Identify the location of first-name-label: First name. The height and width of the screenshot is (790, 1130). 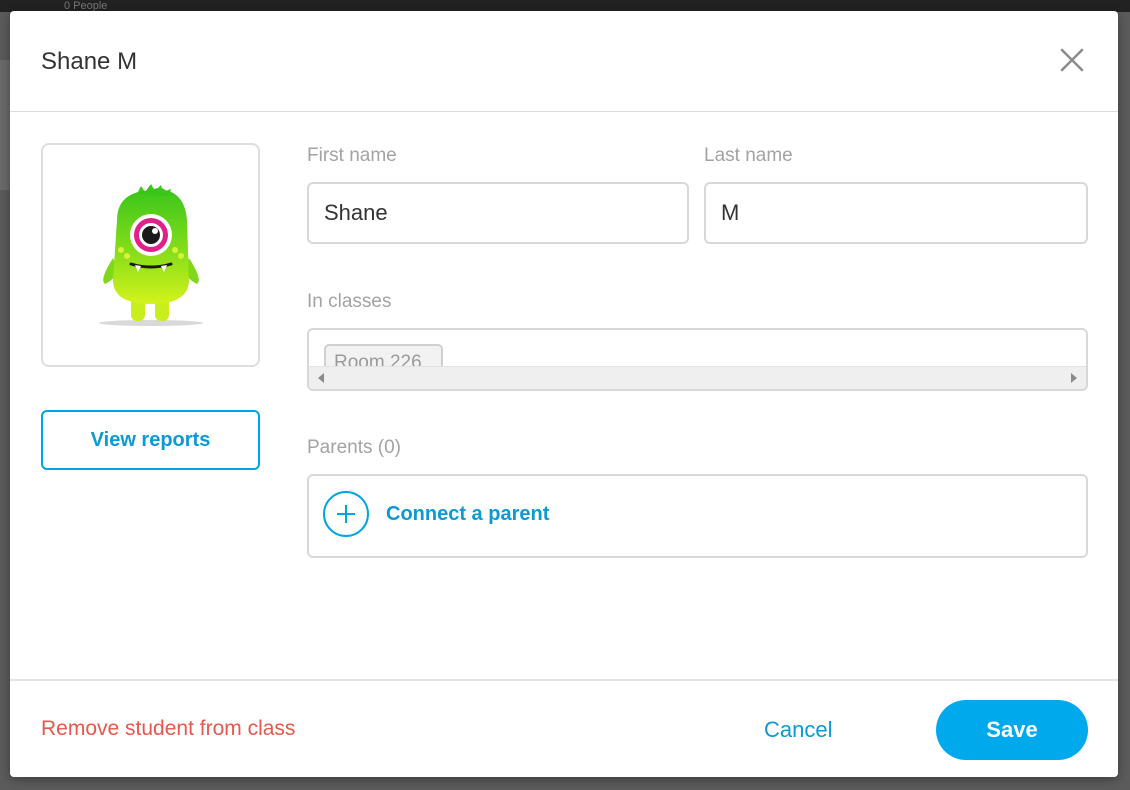
(352, 155).